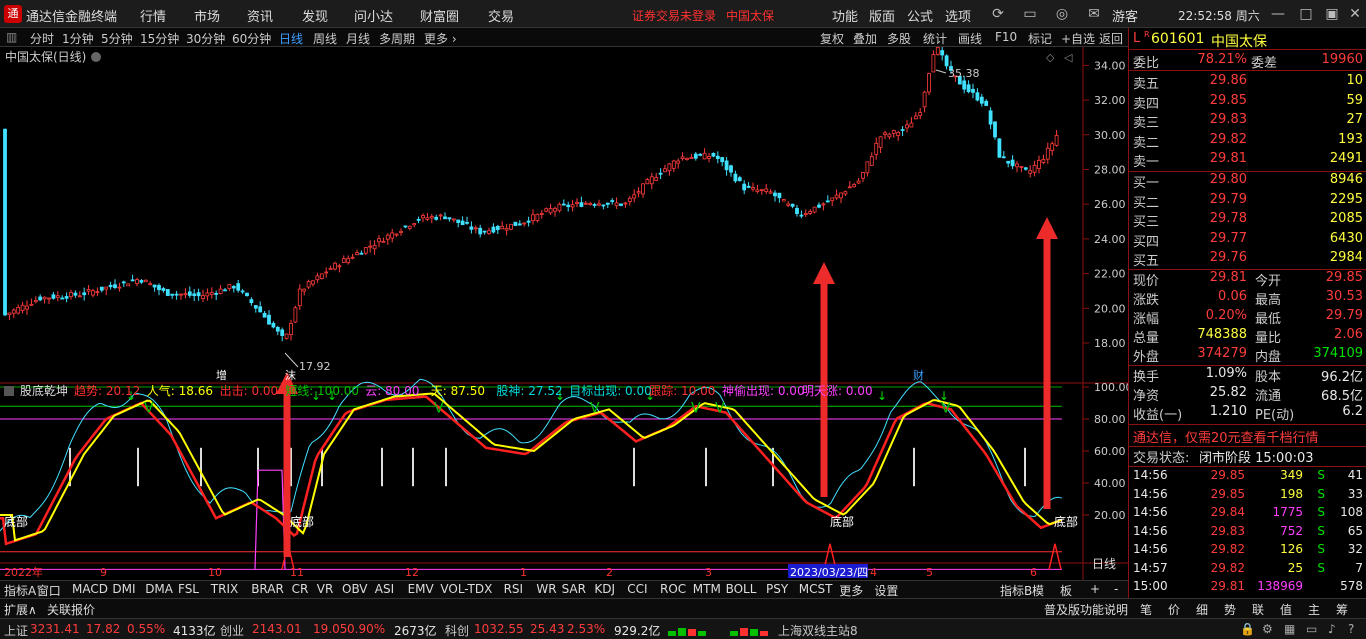 The image size is (1366, 639). Describe the element at coordinates (1038, 590) in the screenshot. I see `tab-right-1: 模` at that location.